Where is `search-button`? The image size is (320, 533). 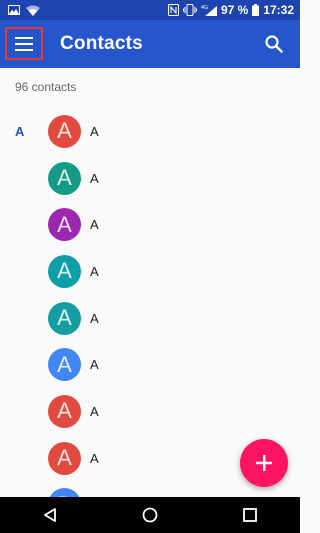 search-button is located at coordinates (274, 44).